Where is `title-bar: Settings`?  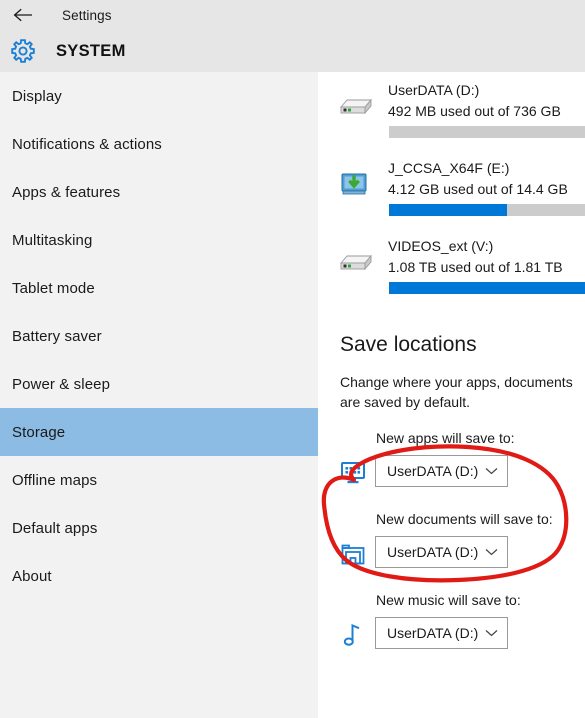
title-bar: Settings is located at coordinates (292, 15).